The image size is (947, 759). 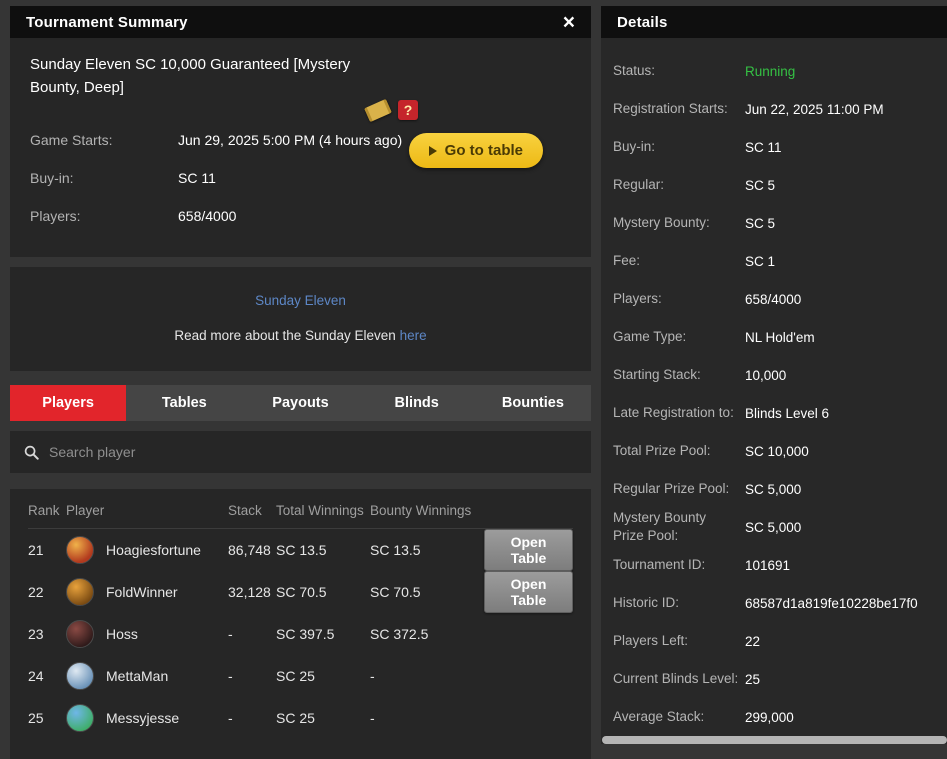 I want to click on player-stack: 86,748, so click(x=249, y=550).